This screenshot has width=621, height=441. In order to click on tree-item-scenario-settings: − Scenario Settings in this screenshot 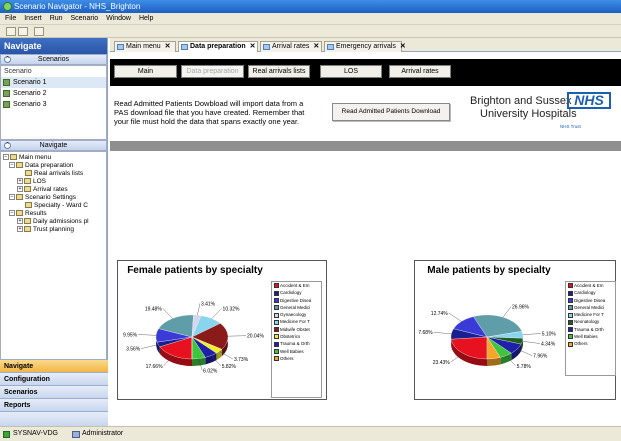, I will do `click(42, 198)`.